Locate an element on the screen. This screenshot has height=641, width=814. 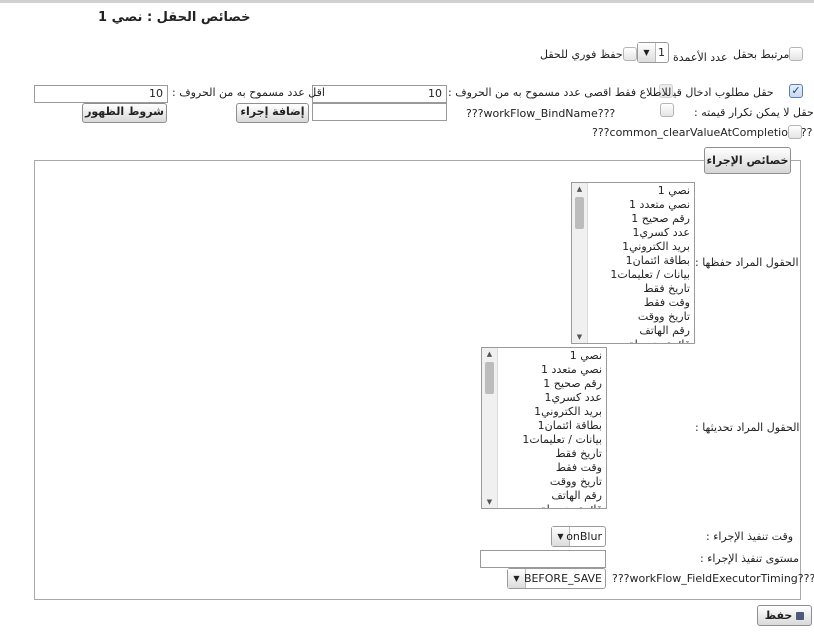
checkmark-icon: ✓ is located at coordinates (796, 90).